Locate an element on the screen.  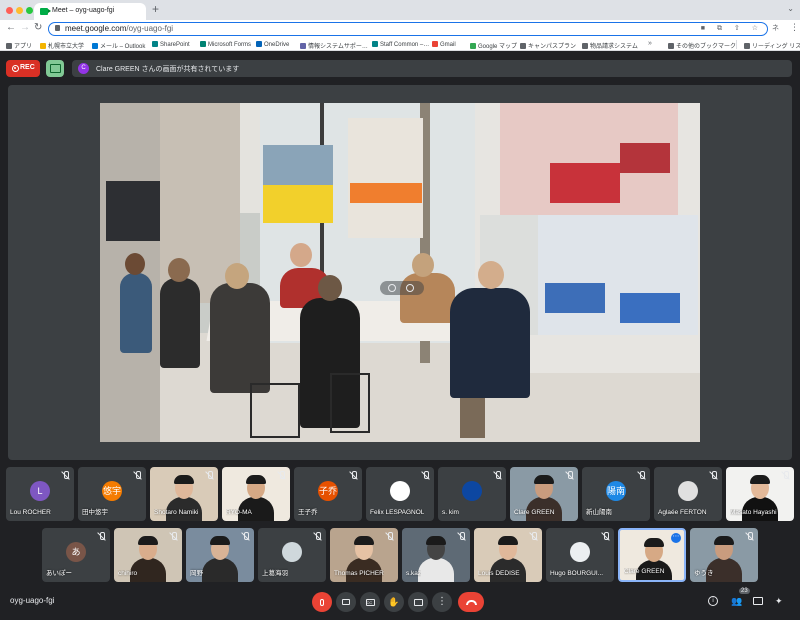
tile-options-icon: ⋯ is located at coordinates (676, 538).